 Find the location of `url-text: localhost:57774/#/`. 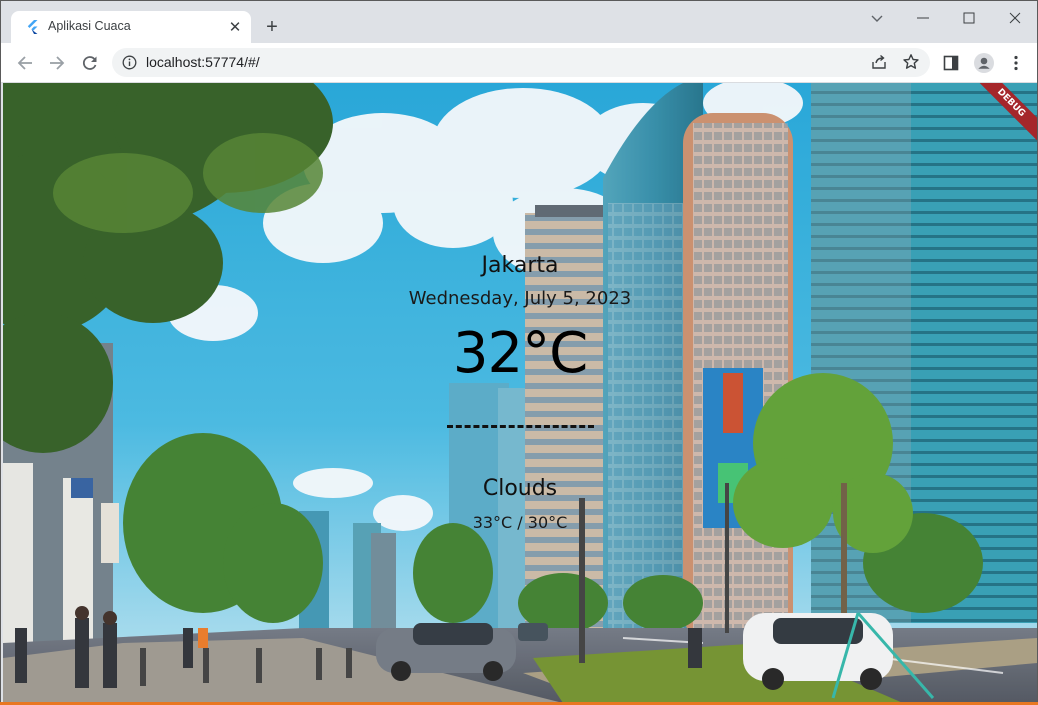

url-text: localhost:57774/#/ is located at coordinates (203, 62).